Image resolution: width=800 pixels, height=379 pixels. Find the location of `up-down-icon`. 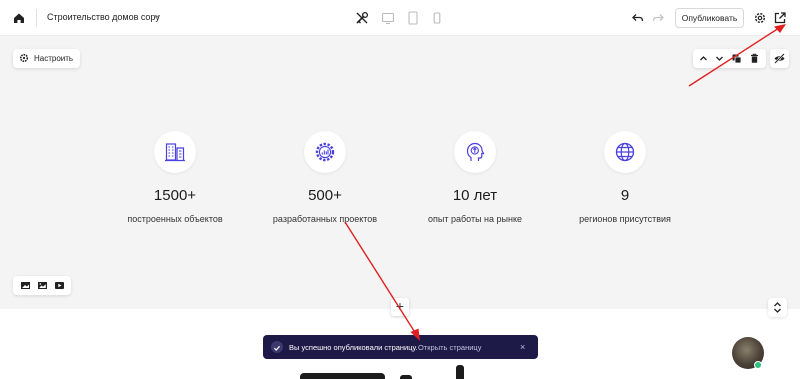

up-down-icon is located at coordinates (777, 307).